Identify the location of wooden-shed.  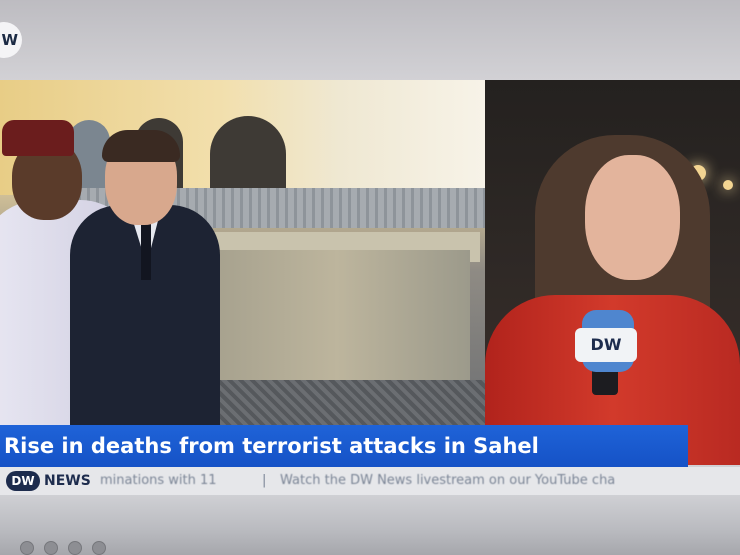
(337, 325).